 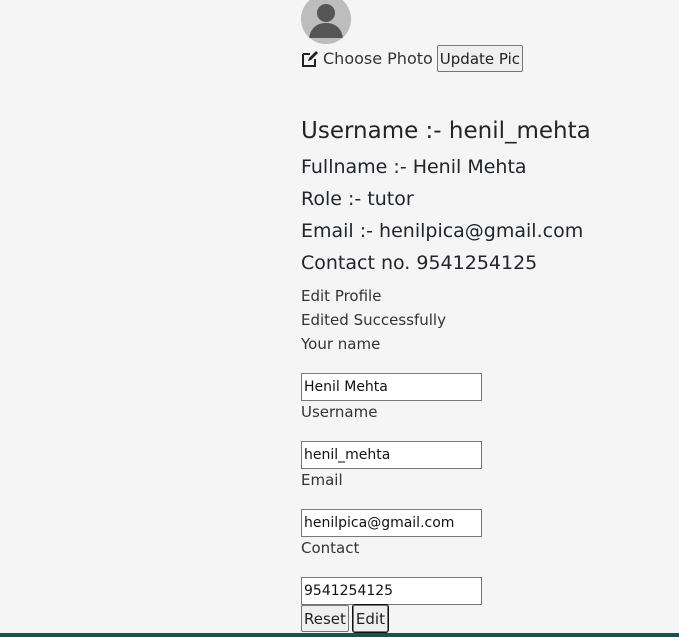 I want to click on name-field, so click(x=391, y=387).